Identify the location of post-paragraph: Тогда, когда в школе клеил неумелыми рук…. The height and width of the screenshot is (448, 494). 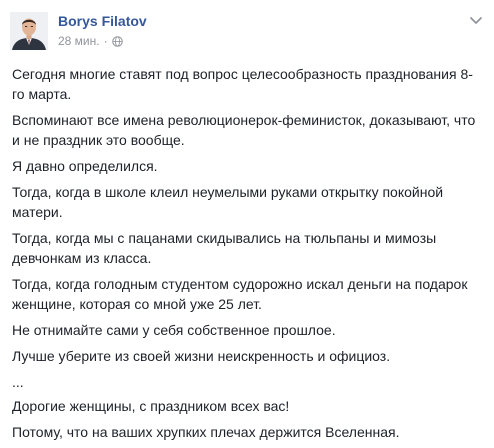
(228, 202).